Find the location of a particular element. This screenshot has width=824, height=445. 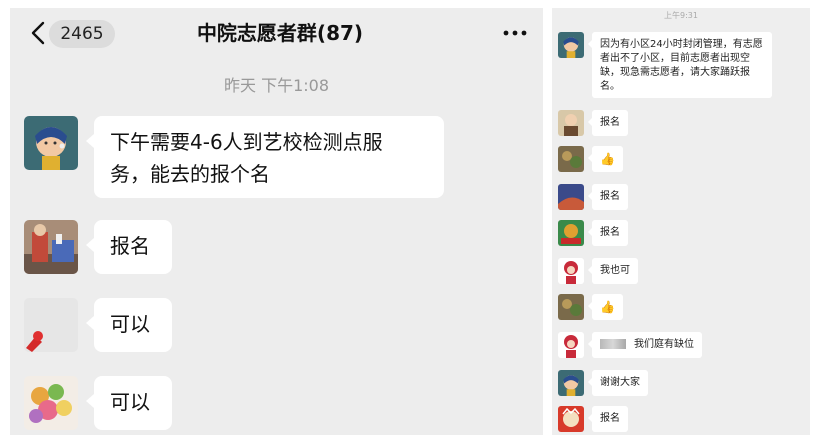

message-text: 我也可 is located at coordinates (615, 270).